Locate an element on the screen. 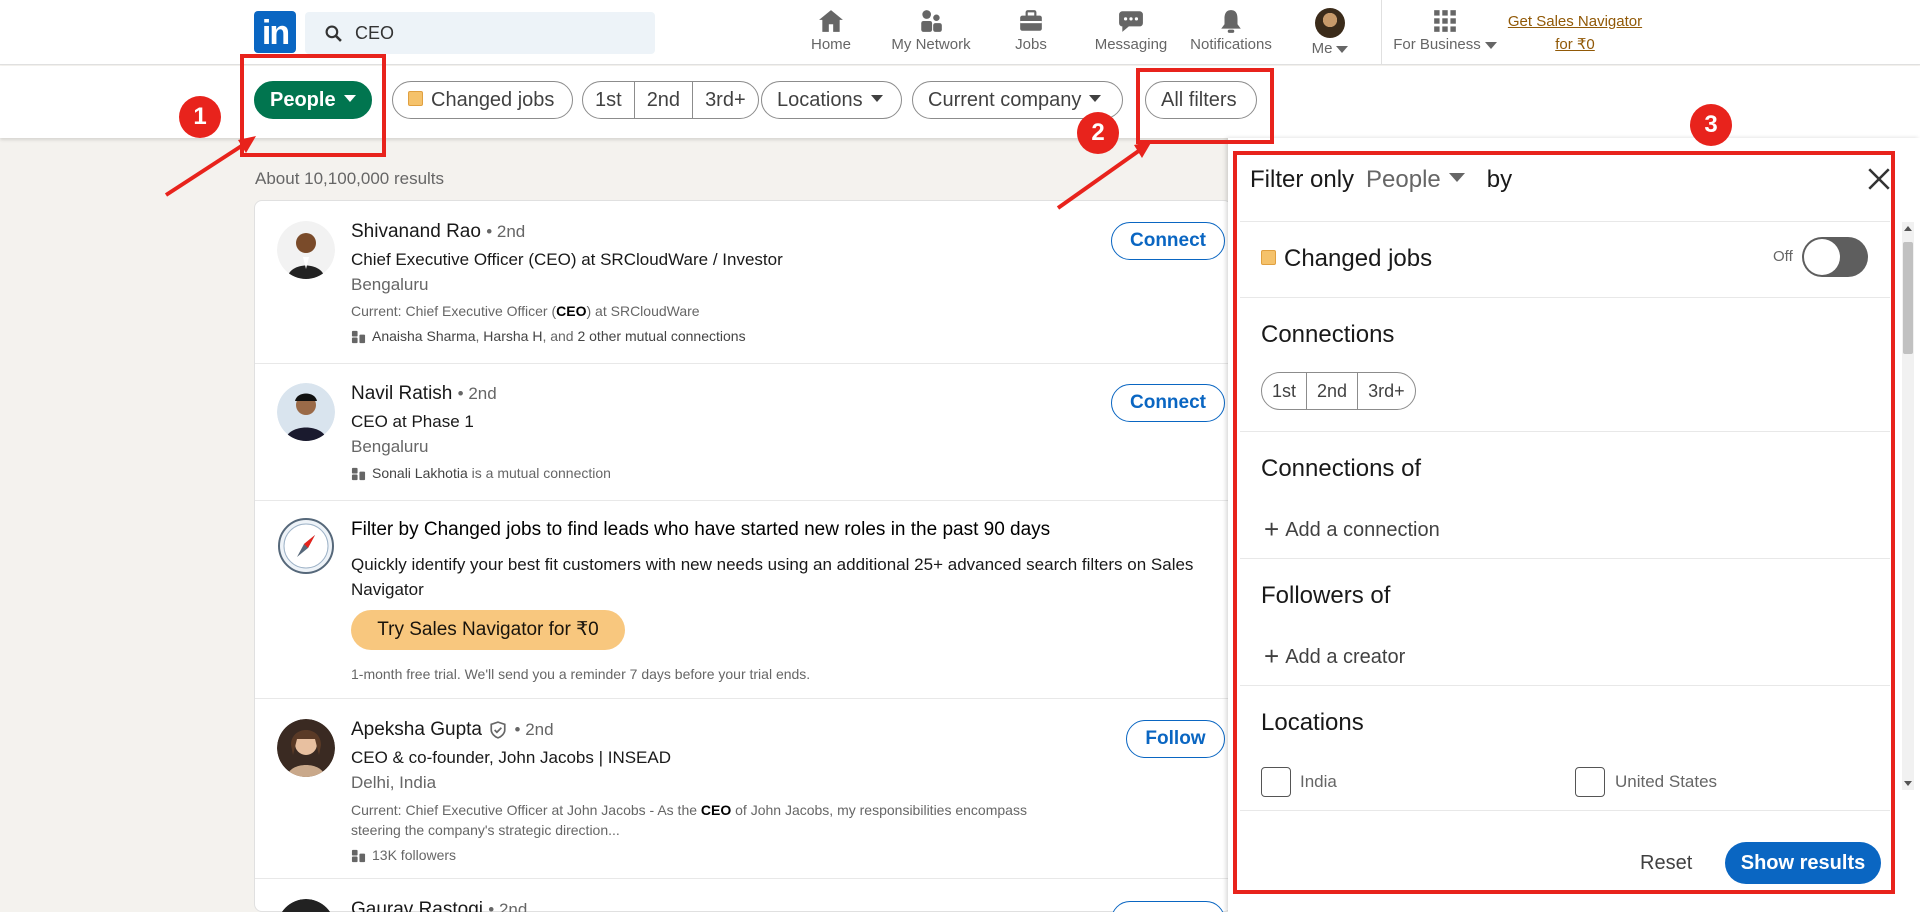 The width and height of the screenshot is (1920, 912). sales-navigator-link: Get Sales Navigator for ₹0 is located at coordinates (1575, 33).